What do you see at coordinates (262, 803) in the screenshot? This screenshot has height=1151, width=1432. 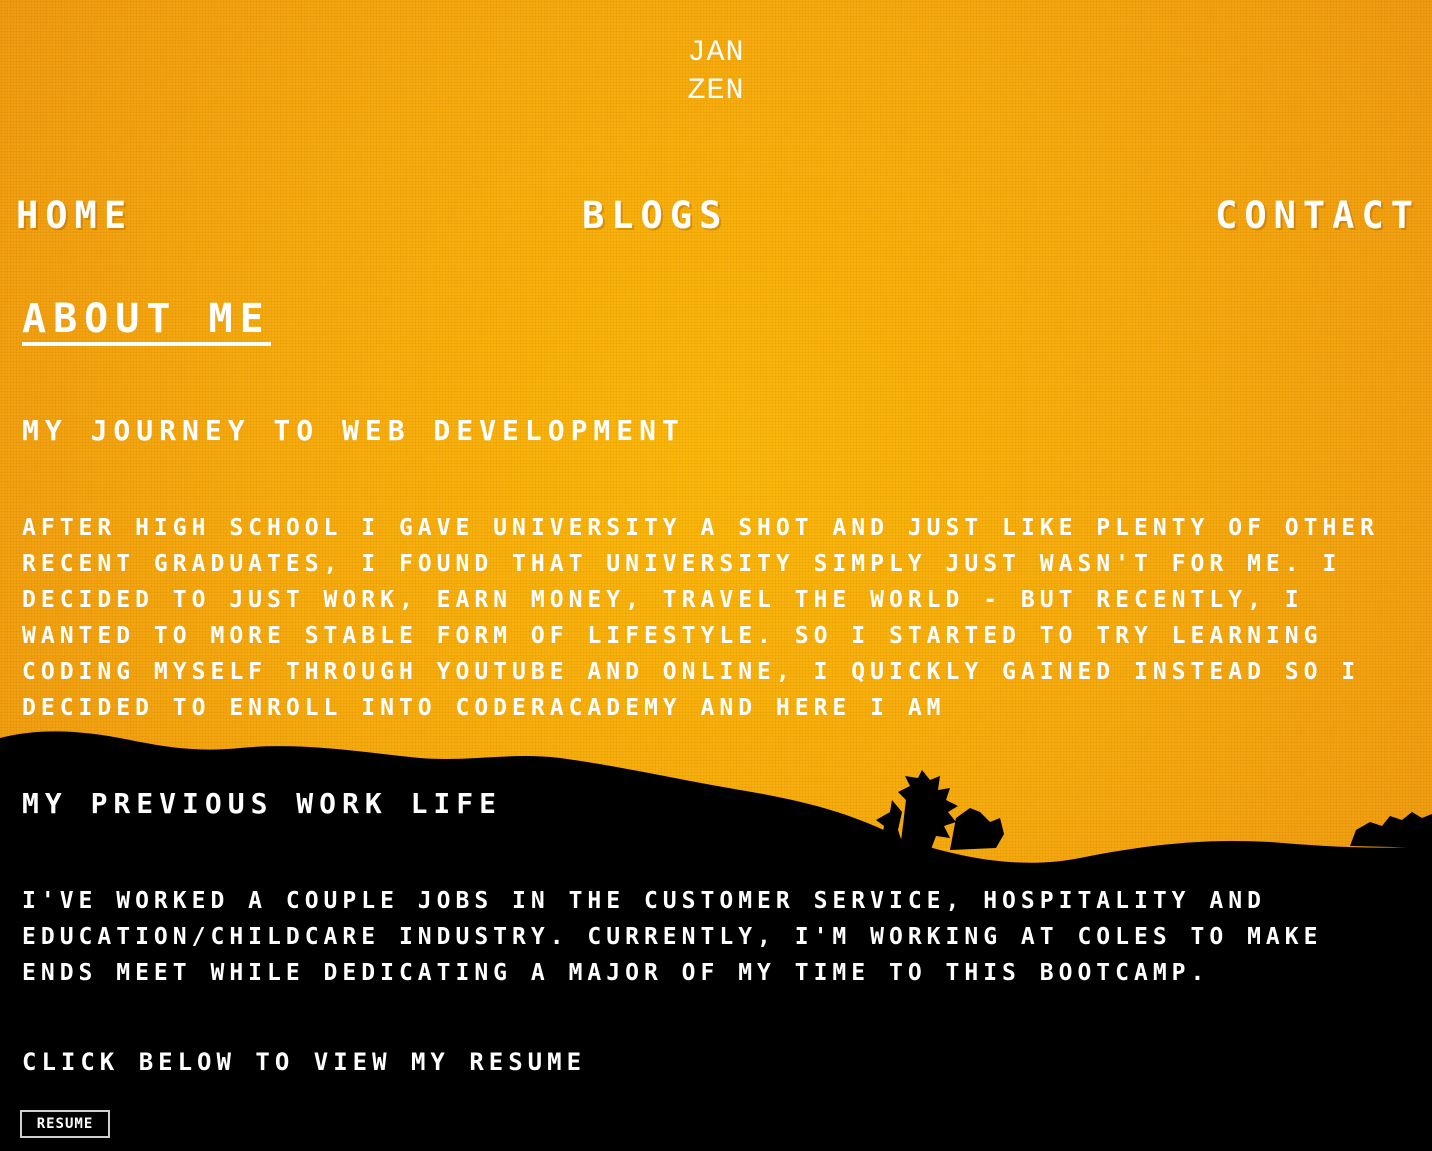 I see `work-heading: My previous work life` at bounding box center [262, 803].